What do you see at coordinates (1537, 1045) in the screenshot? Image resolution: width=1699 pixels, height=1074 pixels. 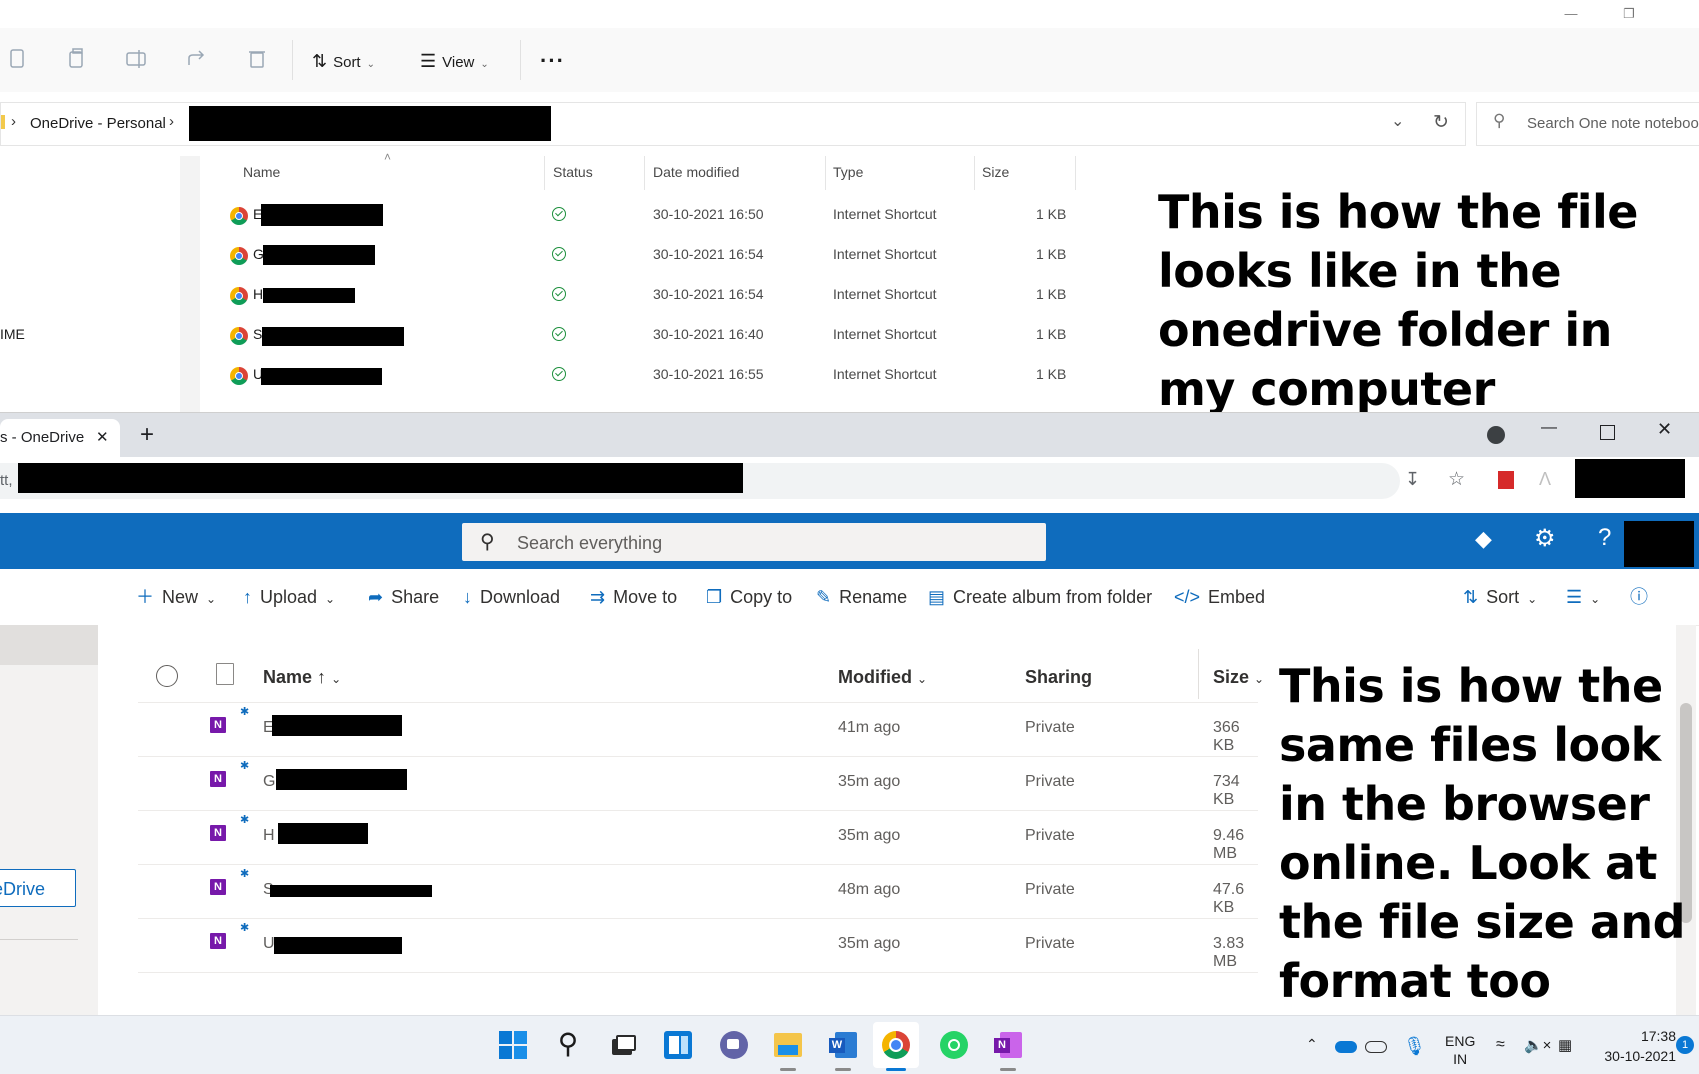 I see `speaker-muted-icon: 🔈×` at bounding box center [1537, 1045].